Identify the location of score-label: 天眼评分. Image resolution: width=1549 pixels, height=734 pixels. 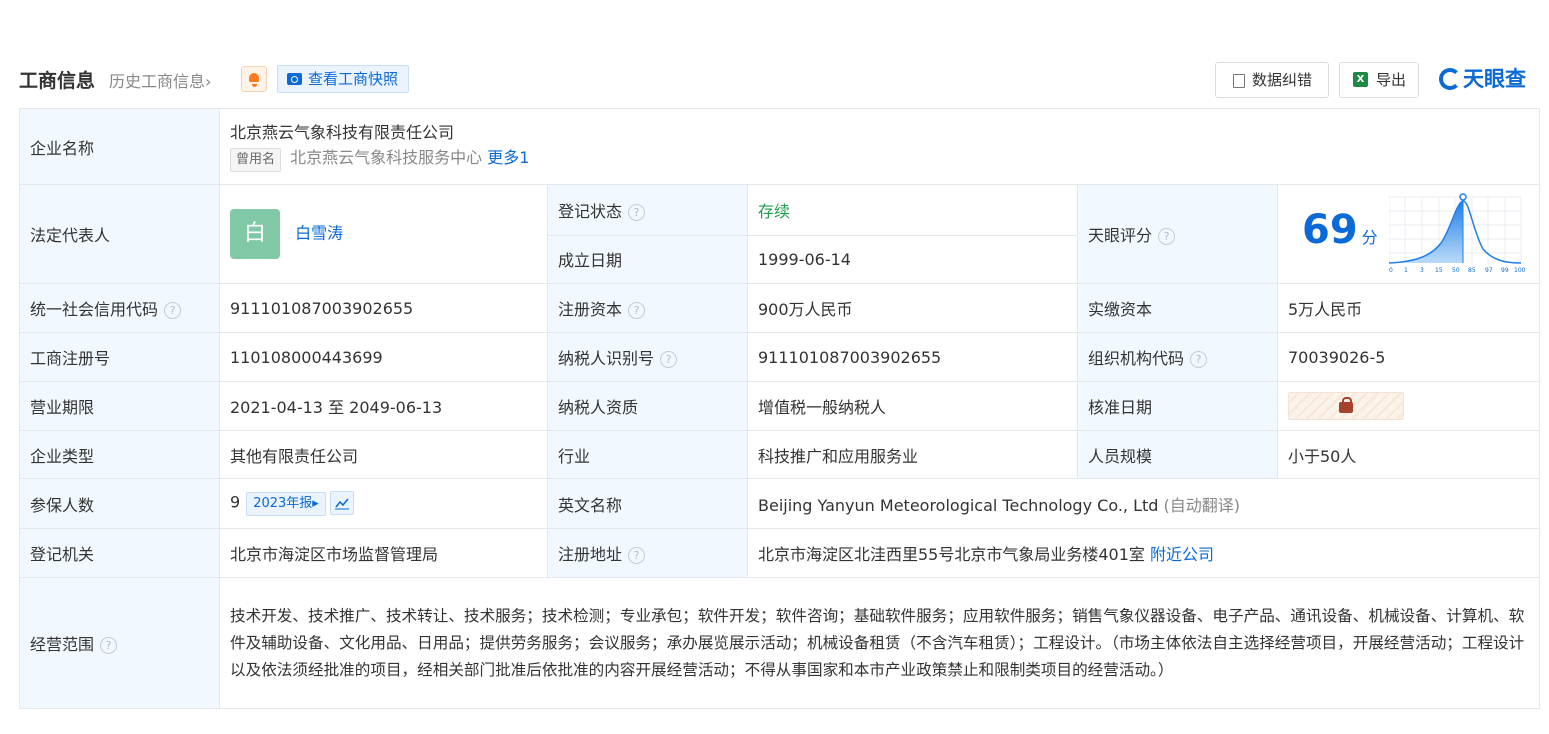
(1120, 235).